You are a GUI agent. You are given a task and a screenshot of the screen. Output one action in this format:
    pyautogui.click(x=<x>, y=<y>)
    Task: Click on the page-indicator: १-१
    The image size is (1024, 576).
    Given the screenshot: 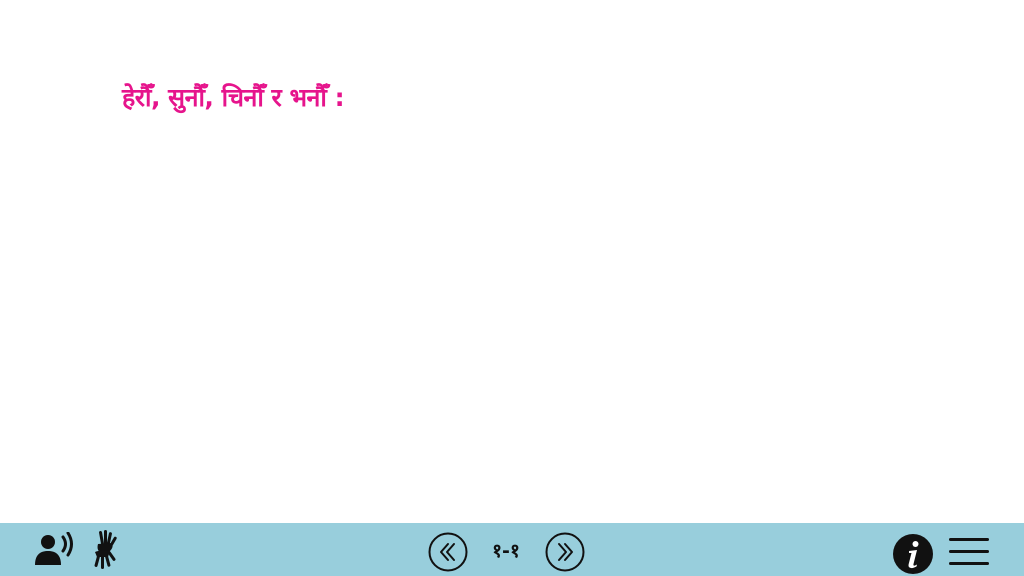 What is the action you would take?
    pyautogui.click(x=506, y=551)
    